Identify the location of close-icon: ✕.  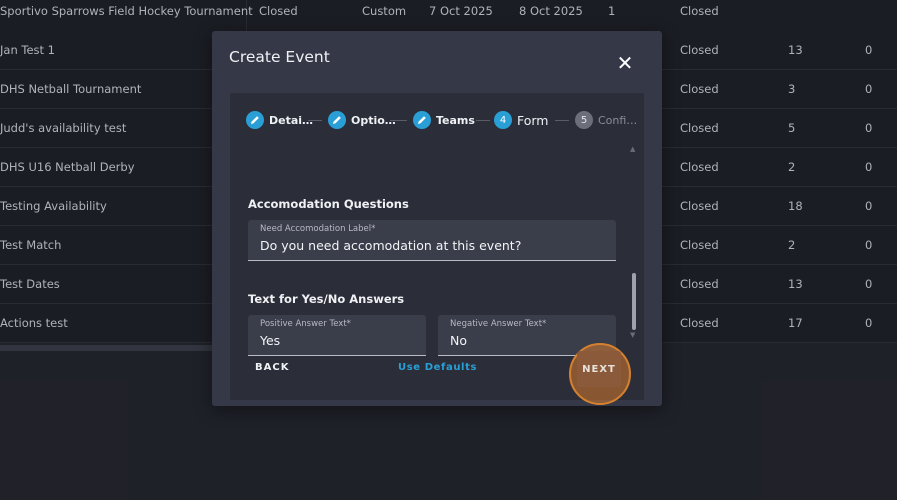
(625, 63).